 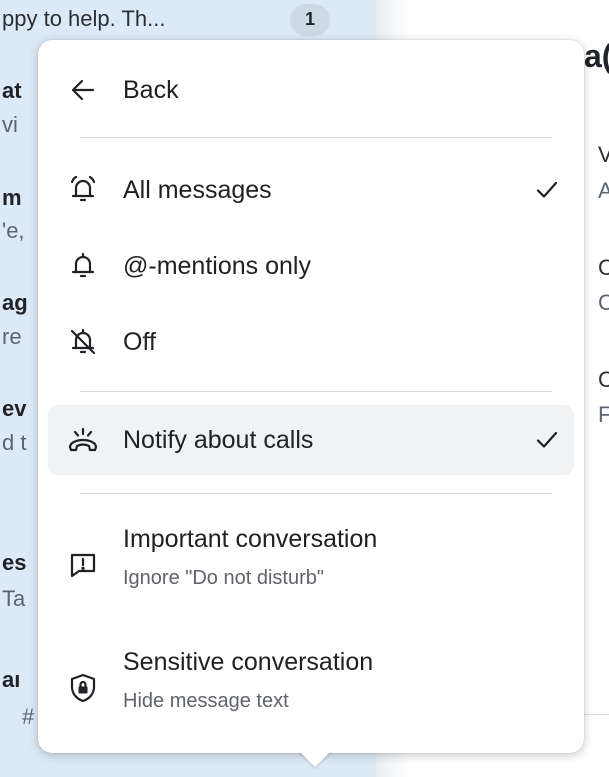 I want to click on mentions-only-label: @-mentions only, so click(x=217, y=265).